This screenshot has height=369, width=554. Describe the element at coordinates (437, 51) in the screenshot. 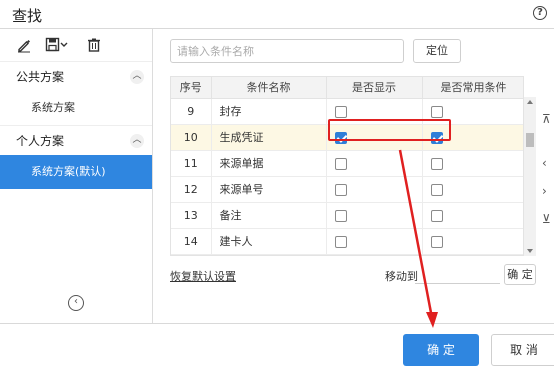

I see `locate-button: 定位` at that location.